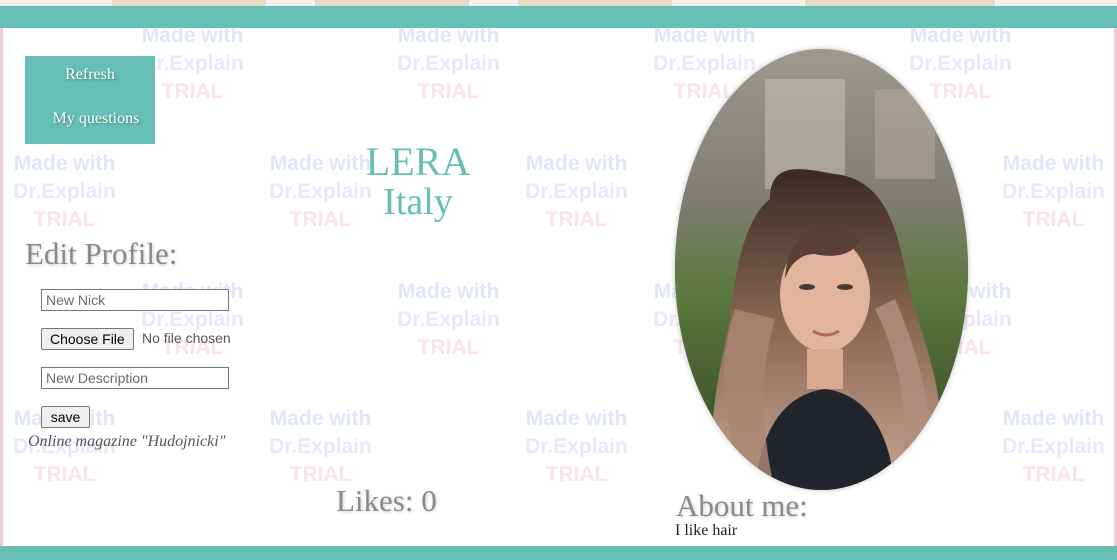 The height and width of the screenshot is (560, 1117). I want to click on profile-name: LERA, so click(418, 161).